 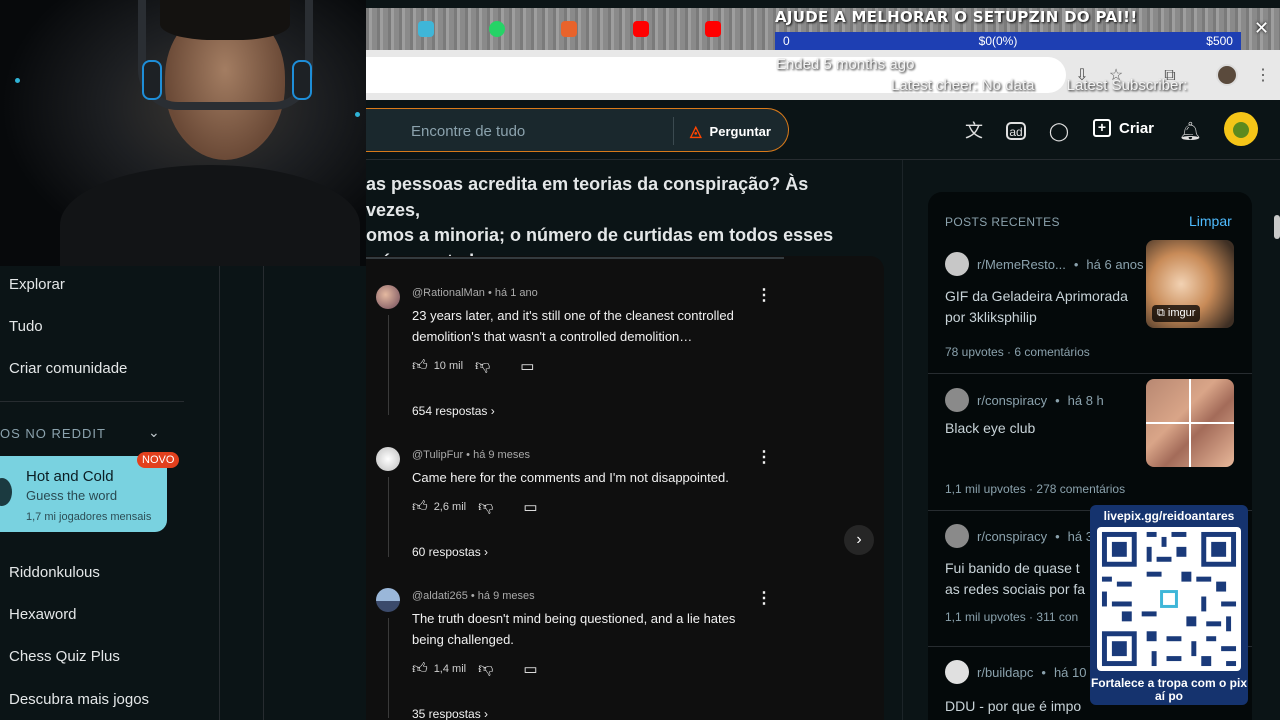 I want to click on donation-progress-bar: 0 $0(0%) $500, so click(x=1008, y=41).